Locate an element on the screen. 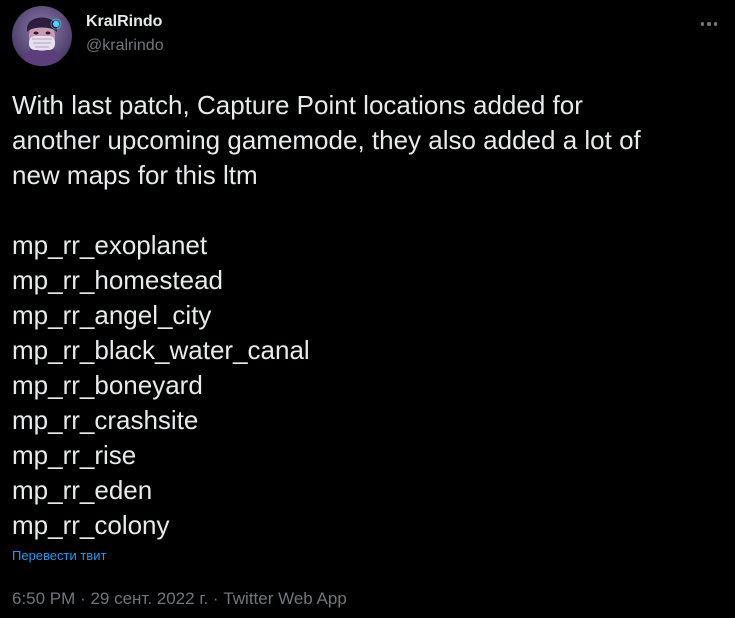 The width and height of the screenshot is (735, 618). author-display-name: KralRindo is located at coordinates (125, 22).